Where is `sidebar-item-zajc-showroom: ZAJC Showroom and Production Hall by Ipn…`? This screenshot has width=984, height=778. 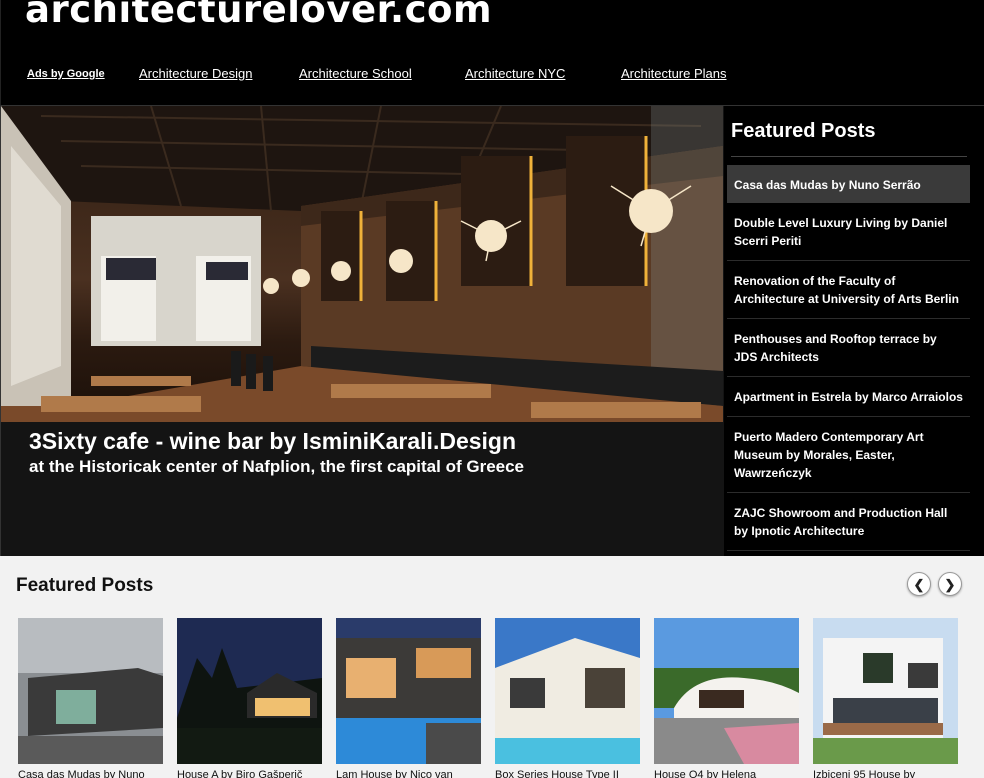 sidebar-item-zajc-showroom: ZAJC Showroom and Production Hall by Ipn… is located at coordinates (848, 522).